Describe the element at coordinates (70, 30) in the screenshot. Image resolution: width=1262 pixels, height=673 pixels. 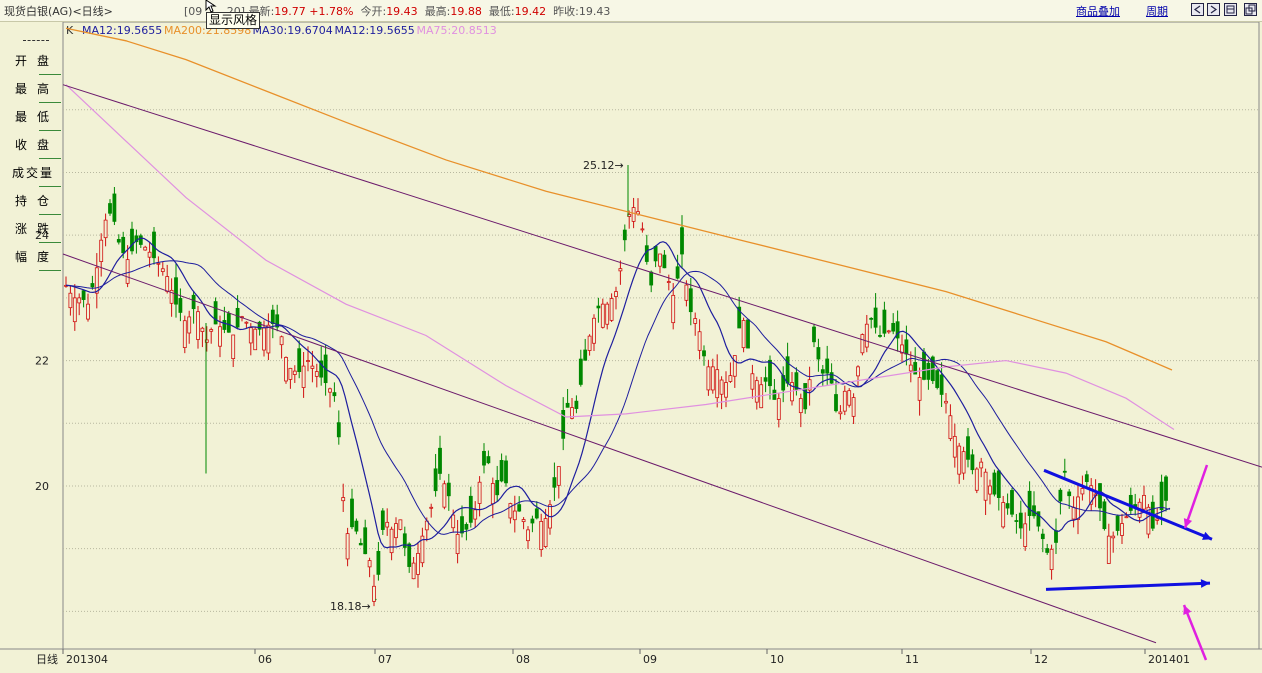
I see `ma-legend-k: K` at that location.